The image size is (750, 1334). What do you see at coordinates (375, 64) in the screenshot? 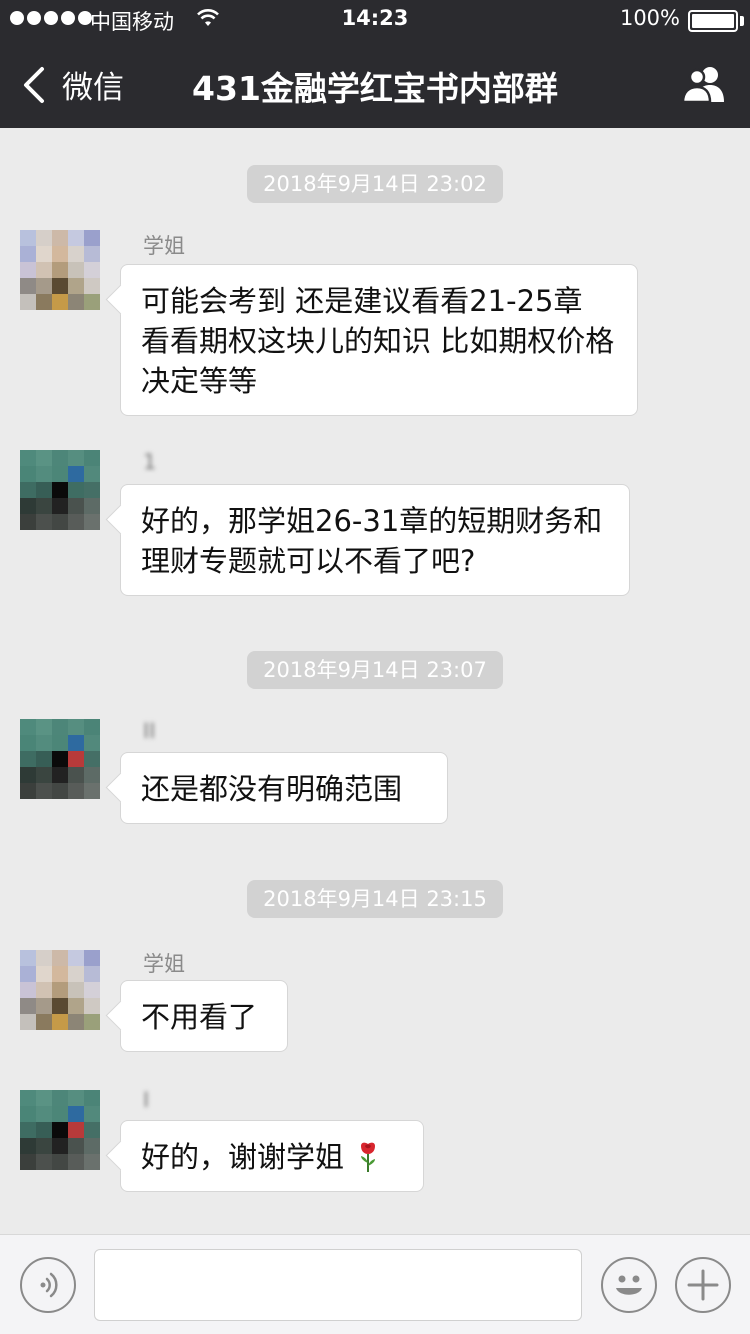
I see `top-bar: 中国移动 14:23 100% 微信 431金融学红宝书内部群` at bounding box center [375, 64].